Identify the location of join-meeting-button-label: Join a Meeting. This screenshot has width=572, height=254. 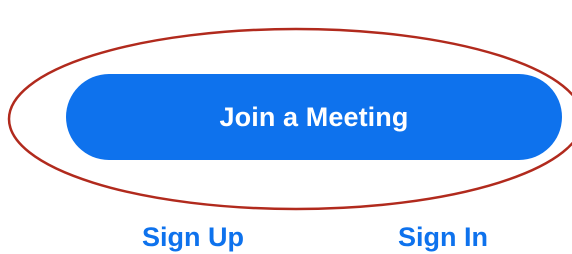
(314, 116).